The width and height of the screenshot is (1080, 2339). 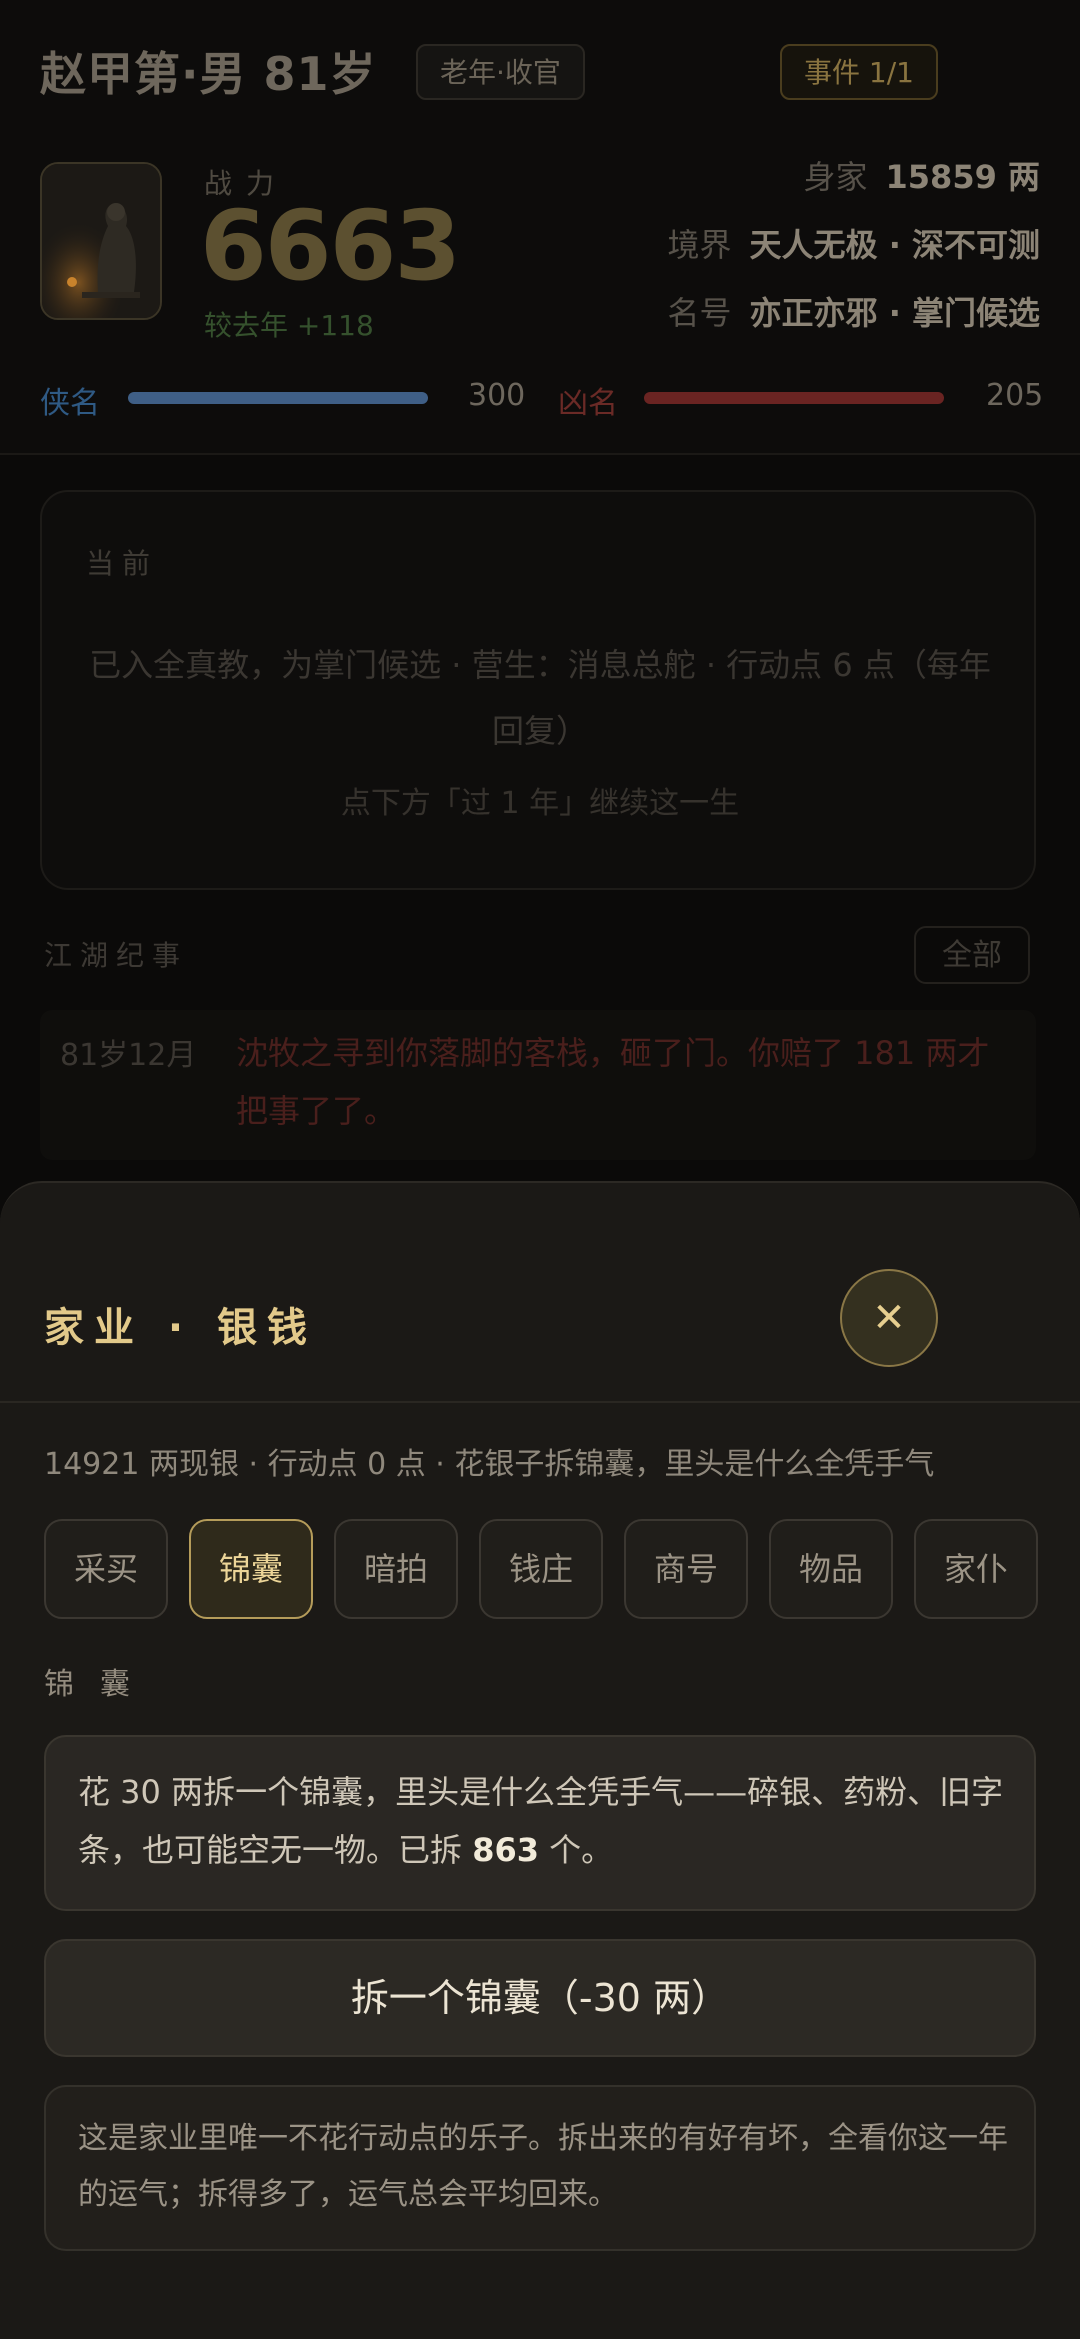 What do you see at coordinates (576, 1850) in the screenshot?
I see `info-suffix: 个。` at bounding box center [576, 1850].